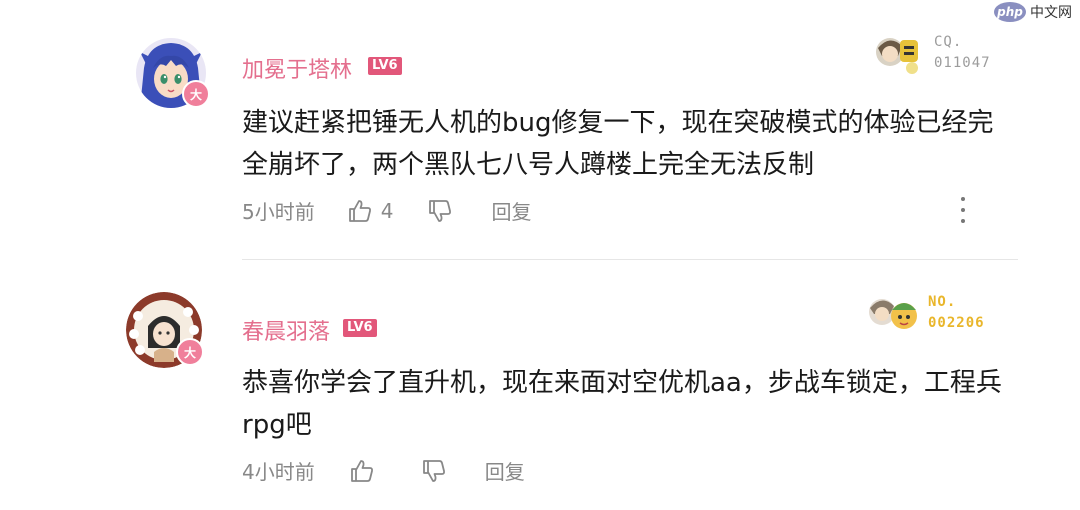 Image resolution: width=1080 pixels, height=510 pixels. What do you see at coordinates (622, 383) in the screenshot?
I see `comment-text-line-1: 恭喜你学会了直升机，现在来面对空优机aa，步战车锁定，工程兵` at bounding box center [622, 383].